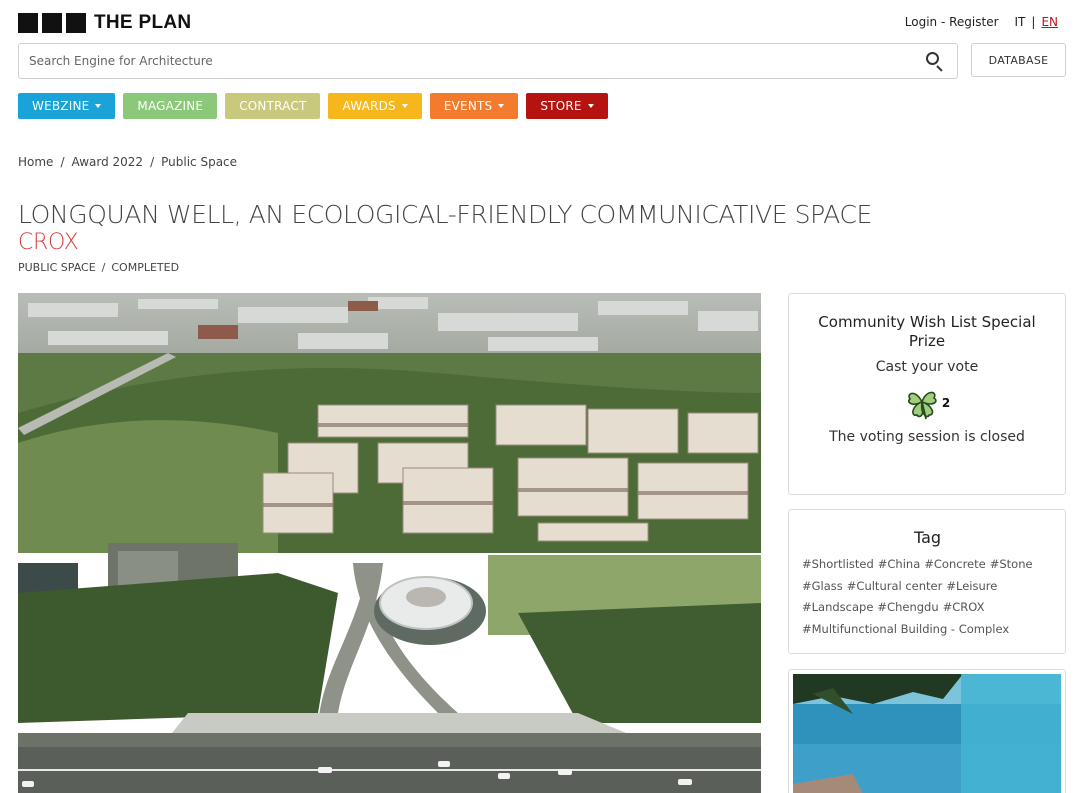  I want to click on tag-link: #Leisure, so click(971, 586).